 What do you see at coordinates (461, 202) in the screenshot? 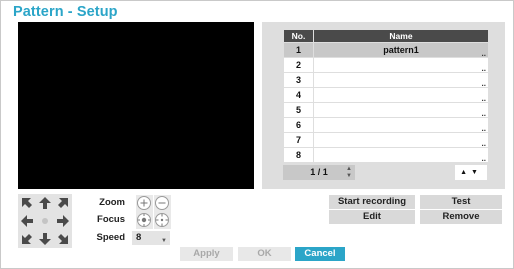
I see `test-button: Test` at bounding box center [461, 202].